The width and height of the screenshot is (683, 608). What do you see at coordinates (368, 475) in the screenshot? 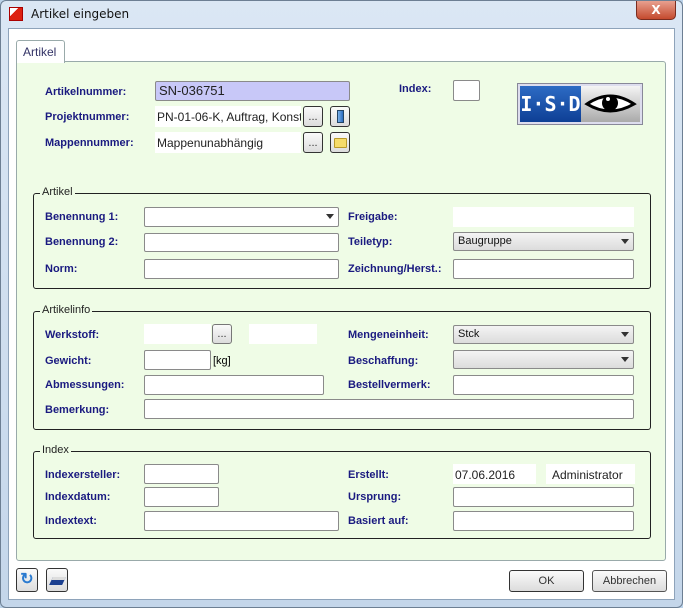
I see `erstellt-label: Erstellt:` at bounding box center [368, 475].